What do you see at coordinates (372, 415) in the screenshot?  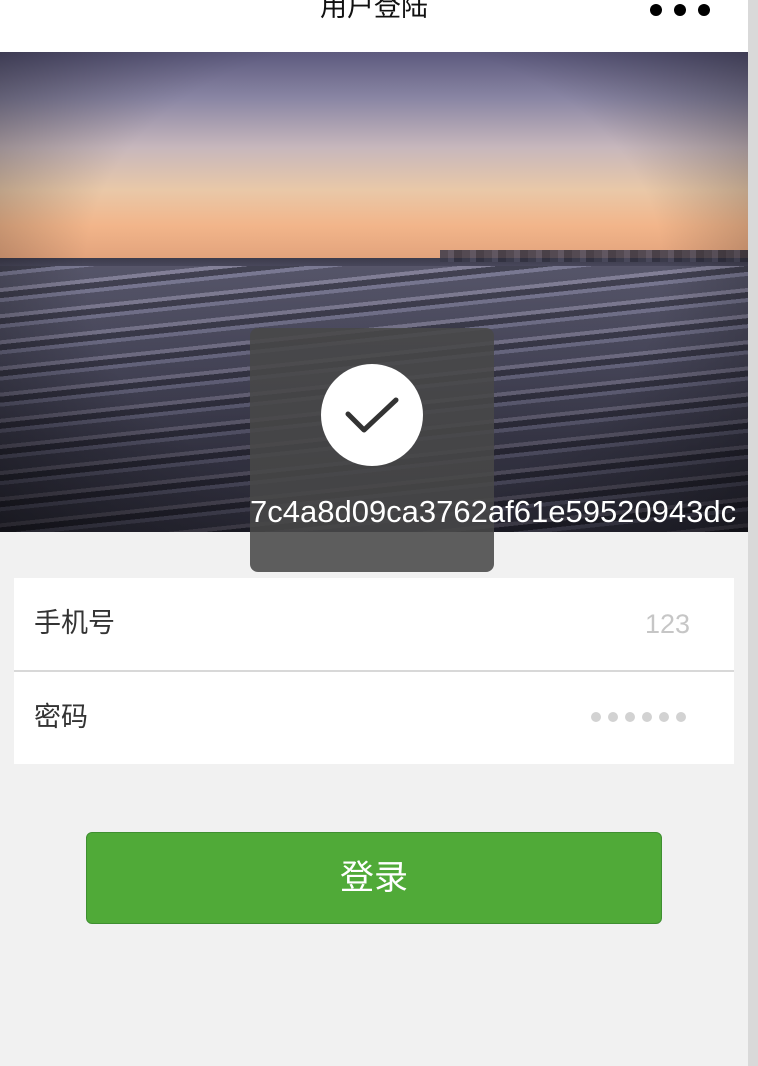 I see `checkmark-icon` at bounding box center [372, 415].